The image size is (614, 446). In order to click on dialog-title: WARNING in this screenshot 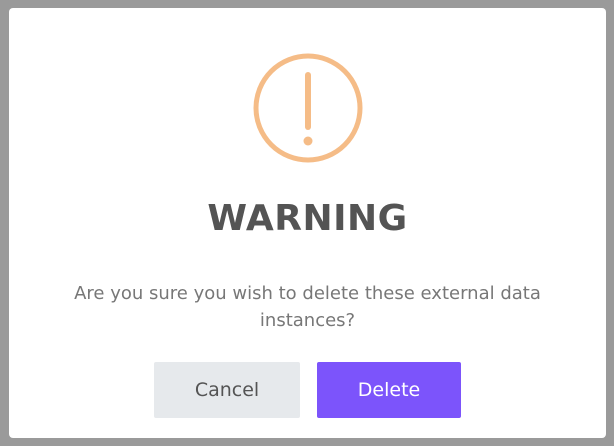, I will do `click(307, 218)`.